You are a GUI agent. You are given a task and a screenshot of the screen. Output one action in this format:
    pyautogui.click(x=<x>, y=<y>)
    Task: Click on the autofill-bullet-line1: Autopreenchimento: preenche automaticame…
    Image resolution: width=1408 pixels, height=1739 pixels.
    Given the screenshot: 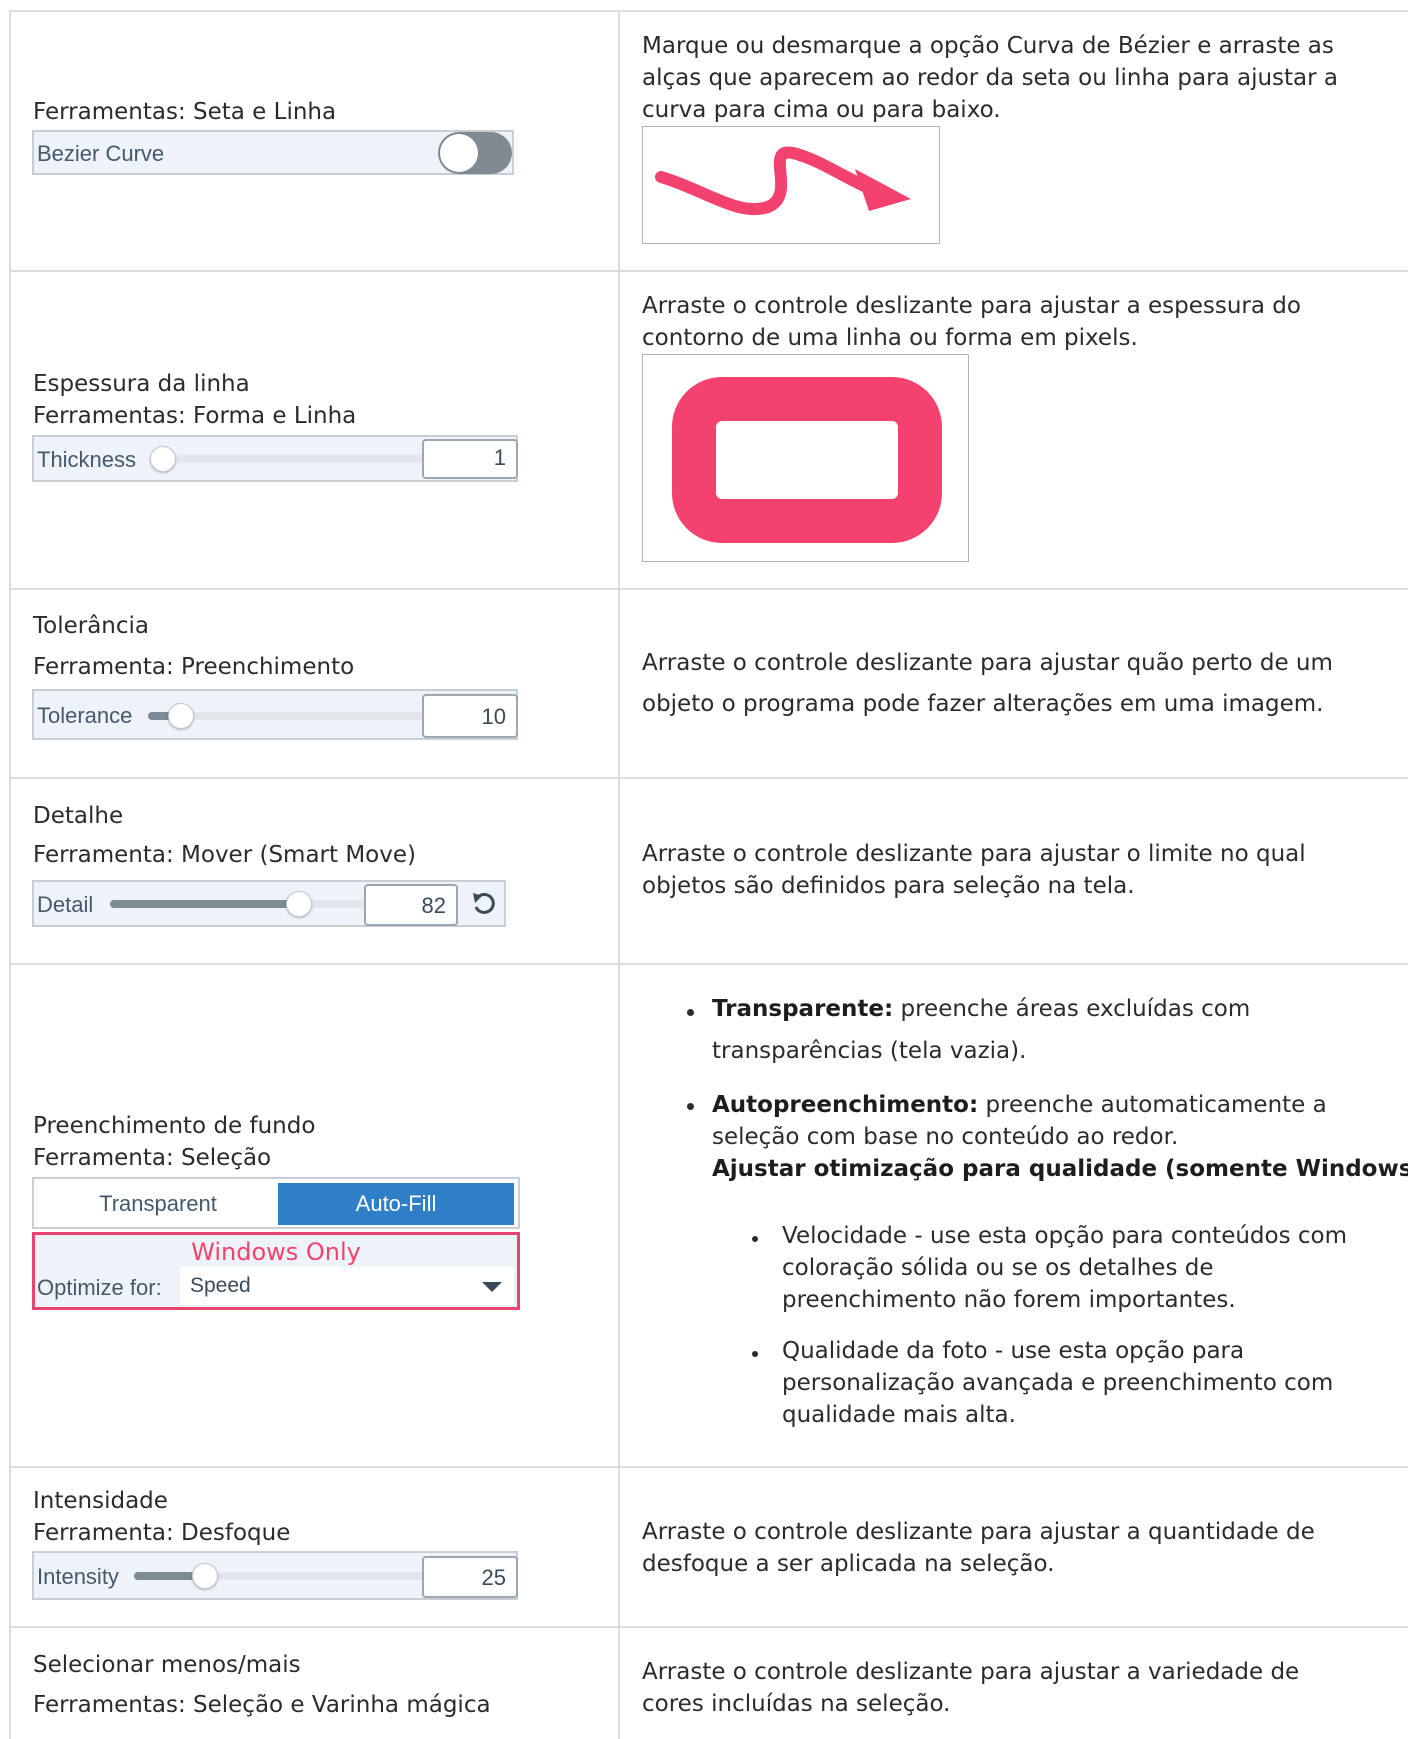 What is the action you would take?
    pyautogui.click(x=1019, y=1105)
    